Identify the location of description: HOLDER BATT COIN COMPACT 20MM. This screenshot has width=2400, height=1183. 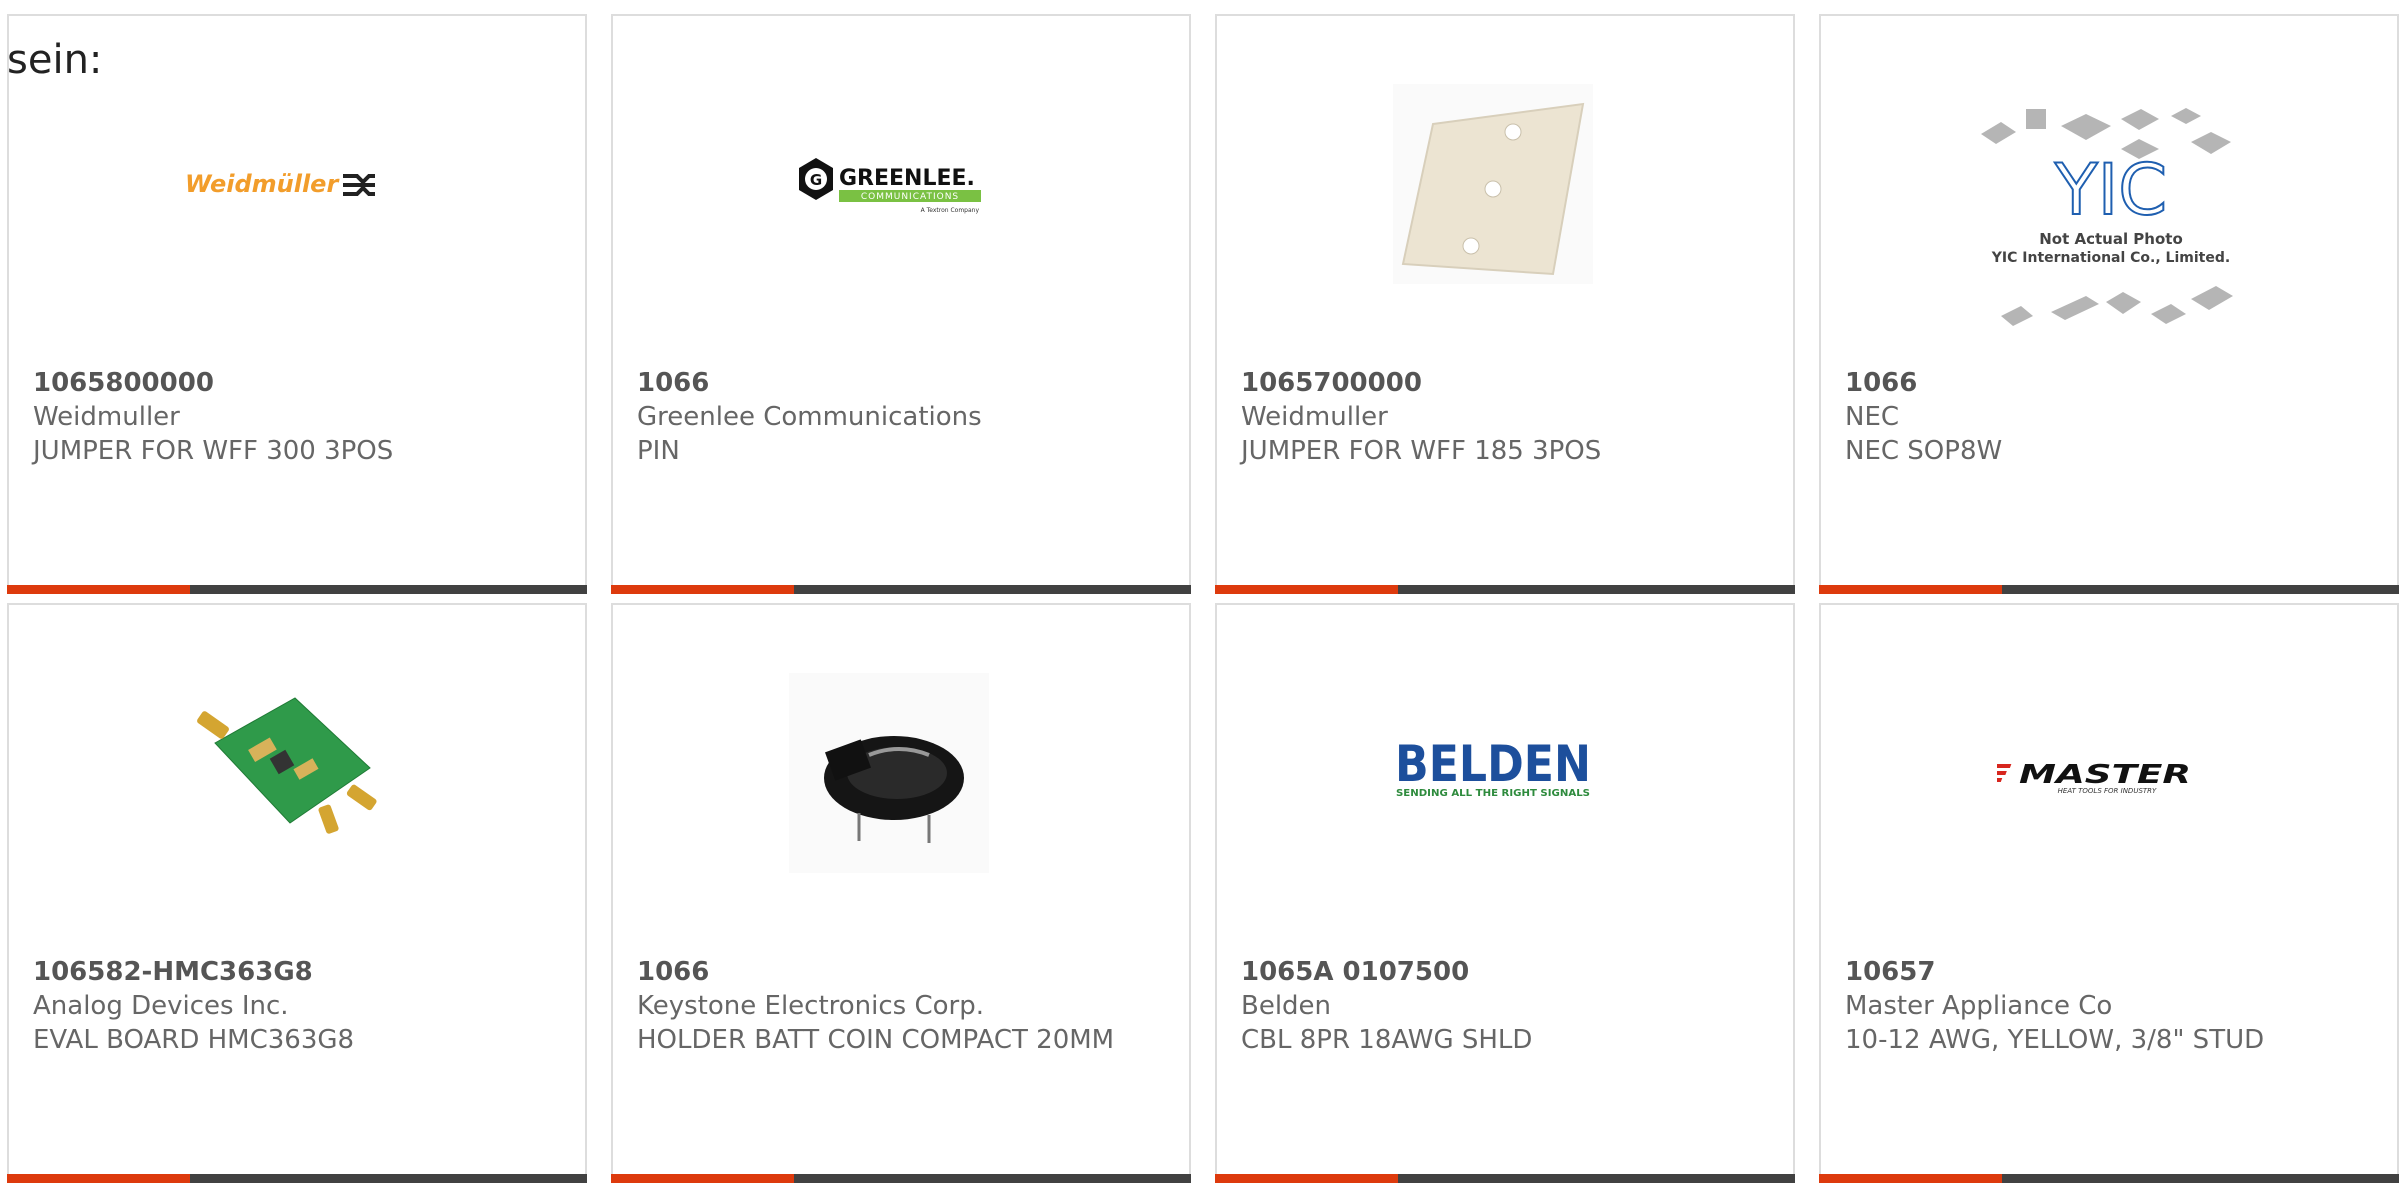
(876, 1040).